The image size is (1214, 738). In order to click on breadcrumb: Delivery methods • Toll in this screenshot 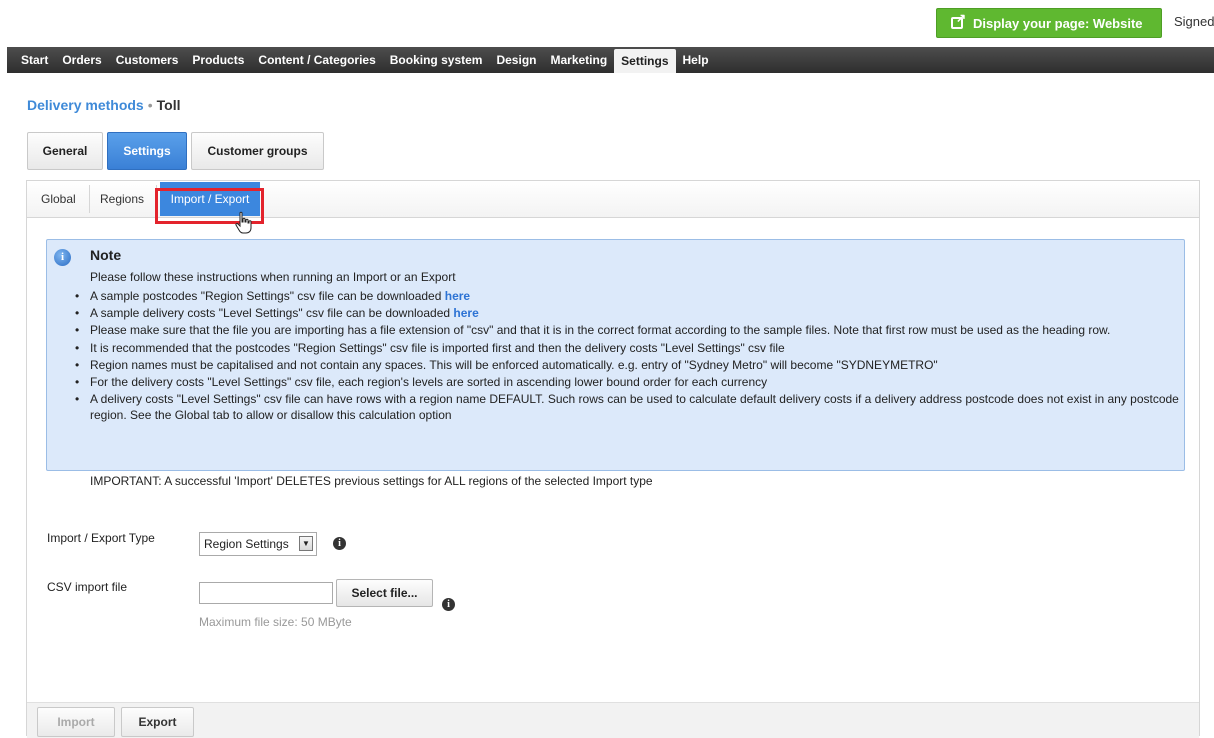, I will do `click(103, 105)`.